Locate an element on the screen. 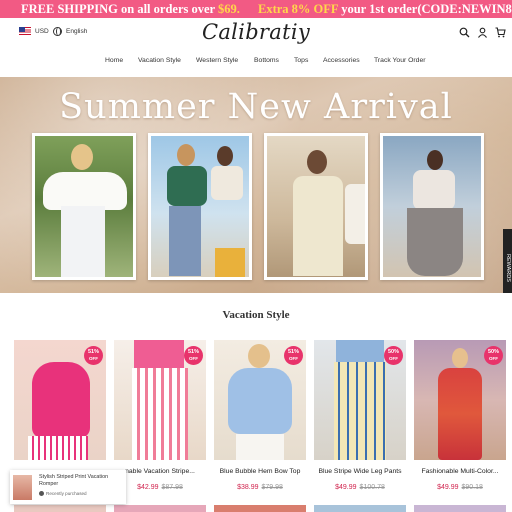  cream-suit-shape is located at coordinates (318, 226).